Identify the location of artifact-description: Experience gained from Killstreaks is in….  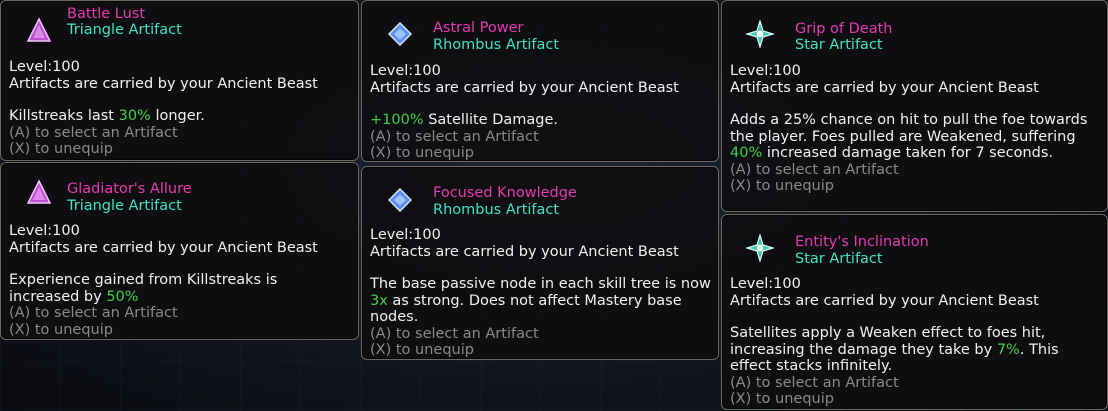
(143, 288).